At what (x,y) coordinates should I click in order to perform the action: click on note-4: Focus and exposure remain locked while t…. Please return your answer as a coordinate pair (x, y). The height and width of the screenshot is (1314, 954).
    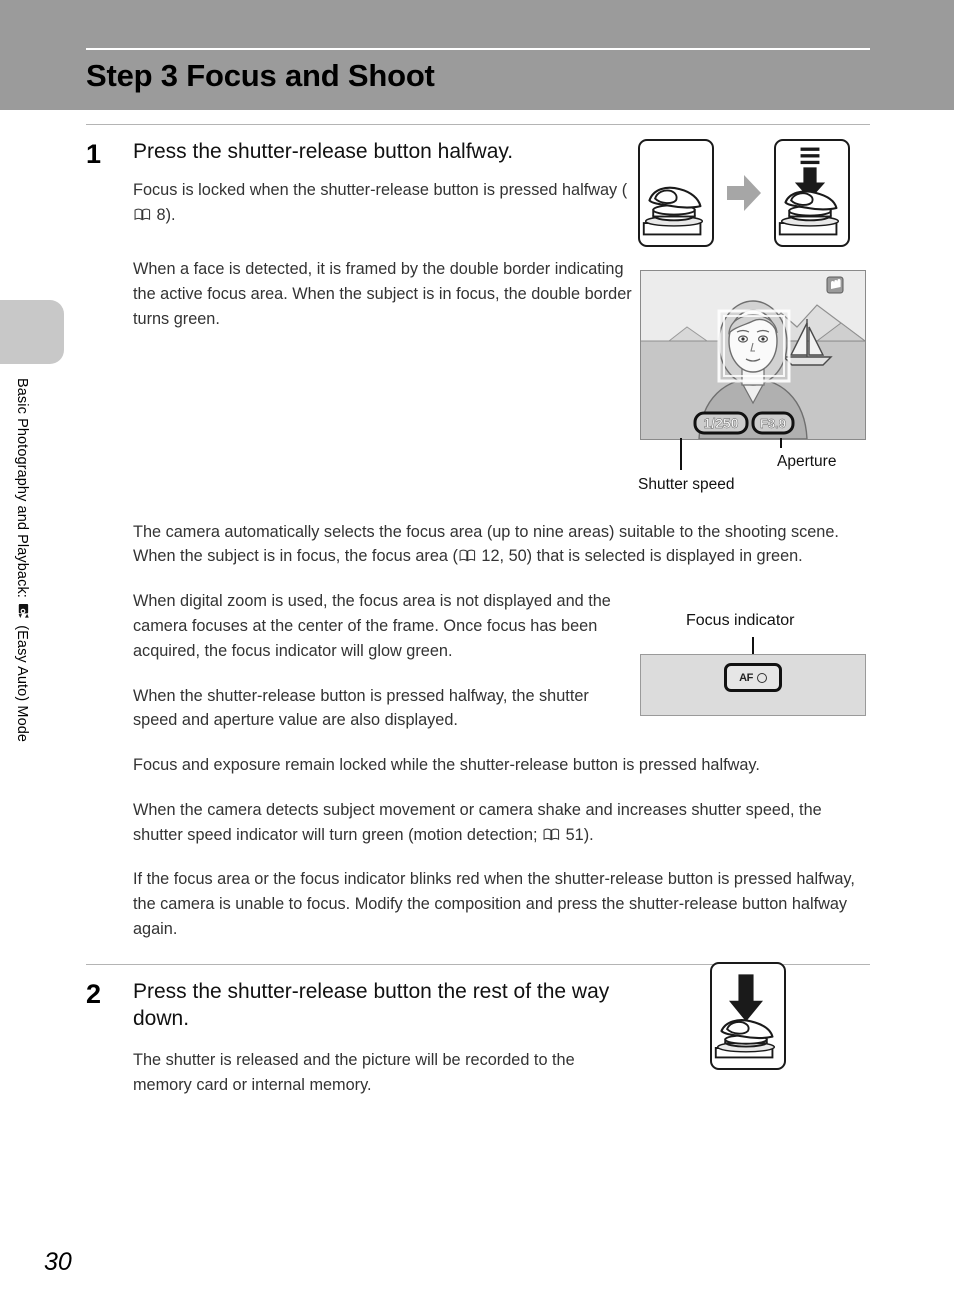
    Looking at the image, I should click on (446, 765).